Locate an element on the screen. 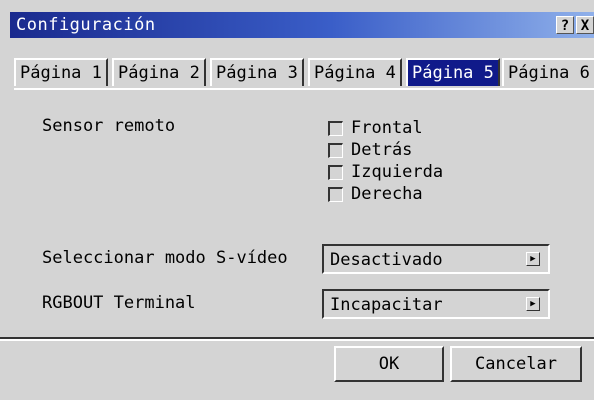 This screenshot has width=594, height=400. svideo-mode-value: Desactivado is located at coordinates (386, 260).